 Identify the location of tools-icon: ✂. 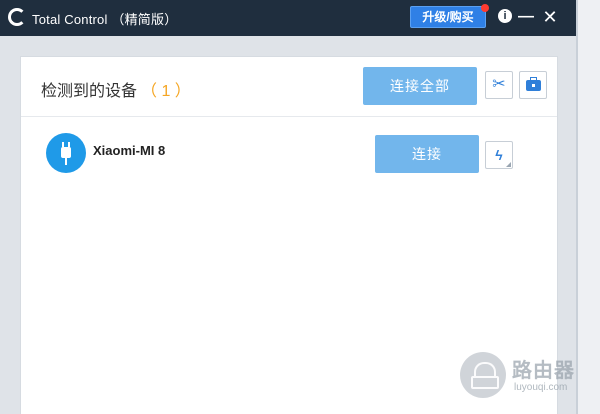
(499, 84).